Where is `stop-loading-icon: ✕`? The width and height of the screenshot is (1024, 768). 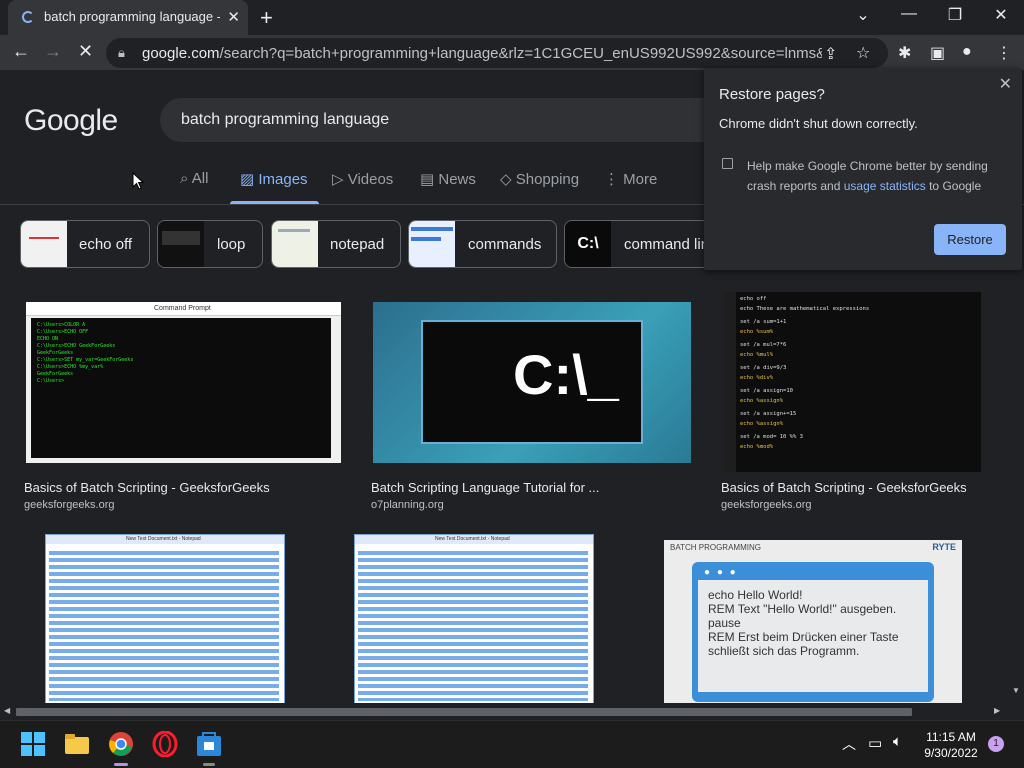 stop-loading-icon: ✕ is located at coordinates (85, 51).